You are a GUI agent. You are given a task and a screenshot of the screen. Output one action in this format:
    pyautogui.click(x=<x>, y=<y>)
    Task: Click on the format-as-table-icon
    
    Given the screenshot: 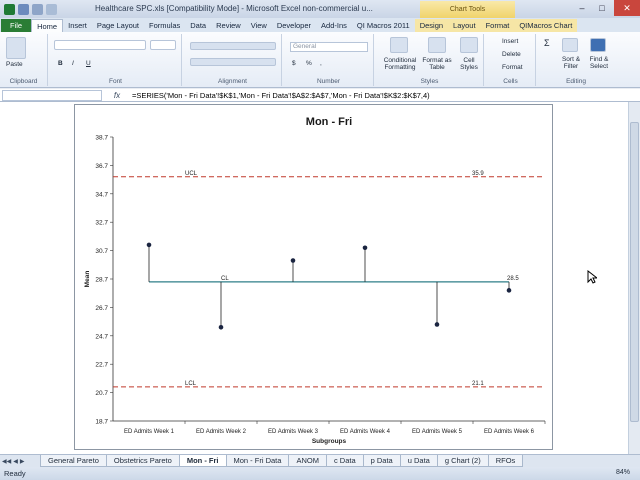 What is the action you would take?
    pyautogui.click(x=437, y=45)
    